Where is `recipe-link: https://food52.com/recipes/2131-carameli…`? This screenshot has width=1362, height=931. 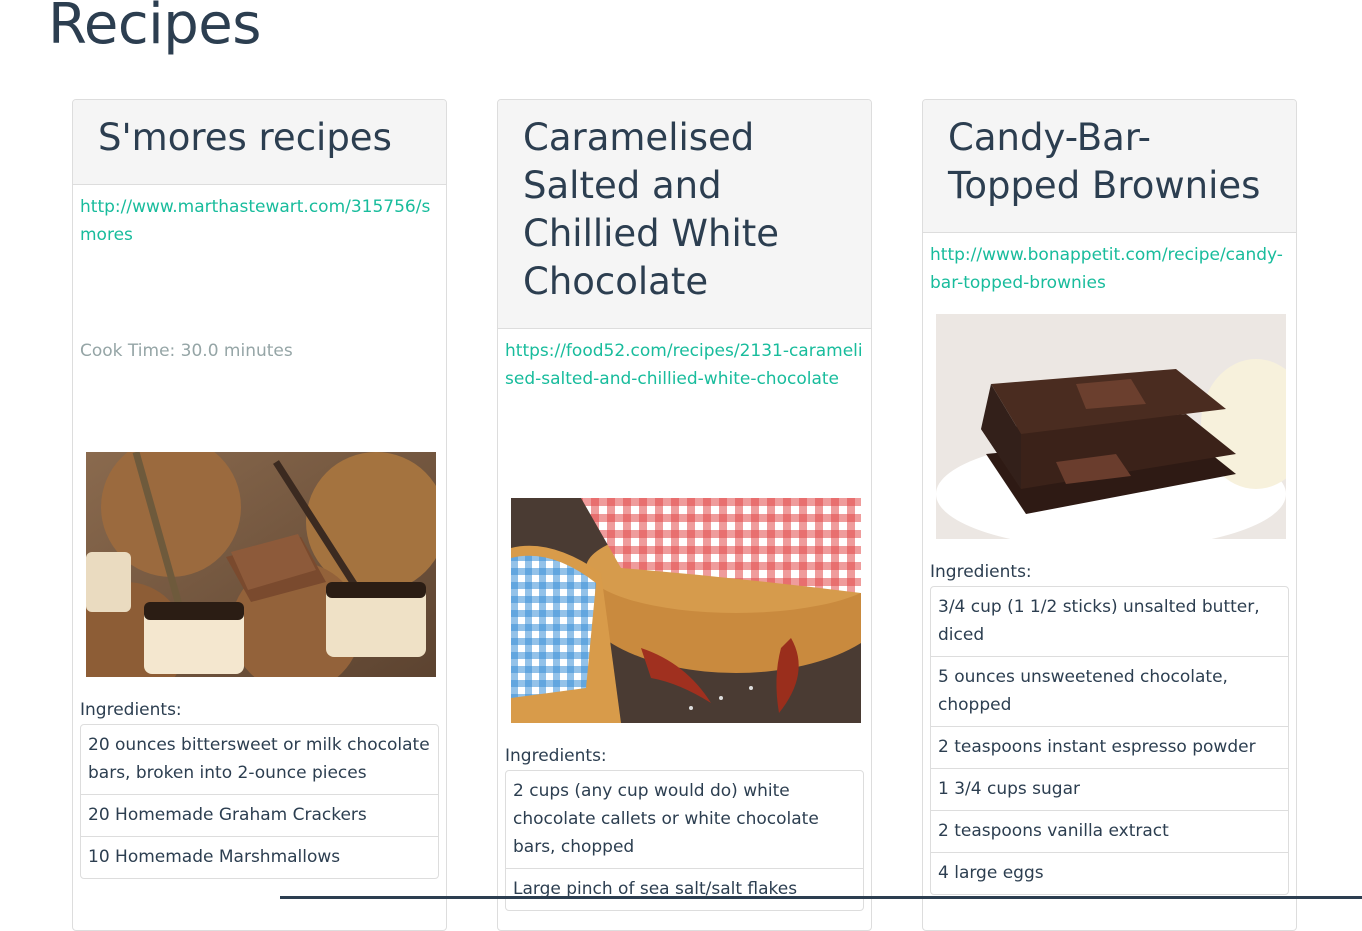
recipe-link: https://food52.com/recipes/2131-carameli… is located at coordinates (684, 365).